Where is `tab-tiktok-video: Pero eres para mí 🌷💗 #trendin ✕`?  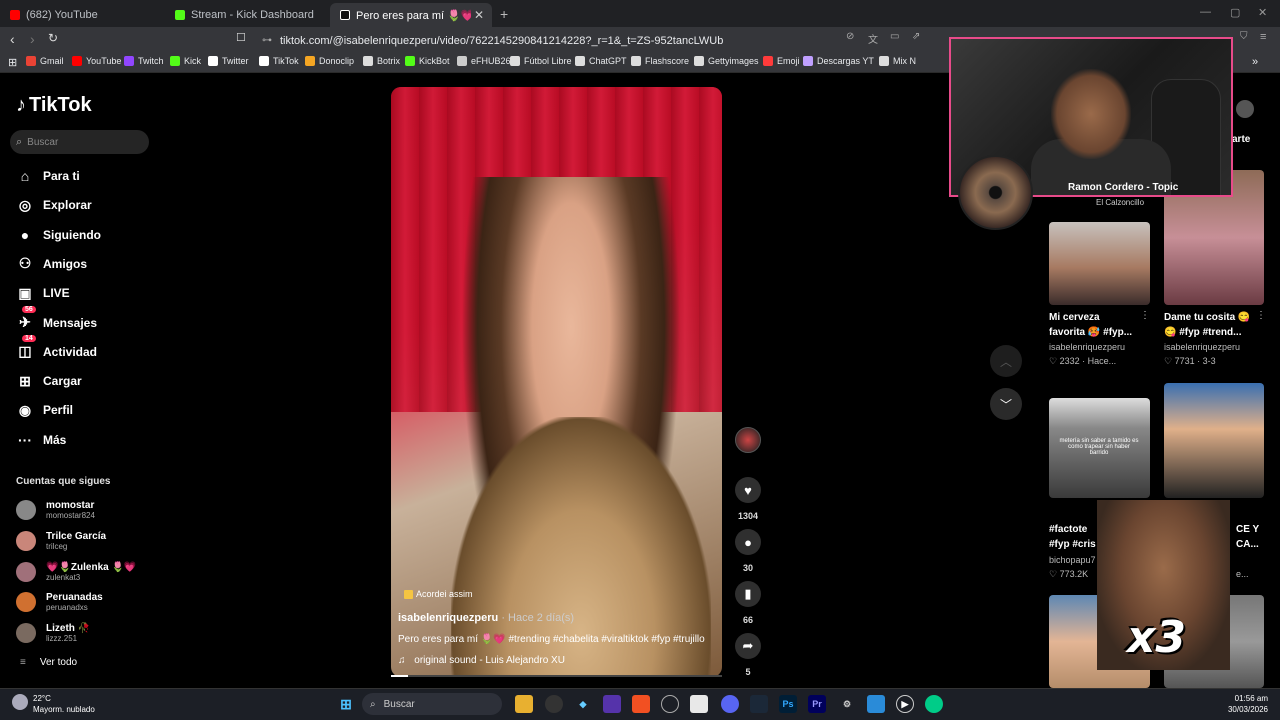 tab-tiktok-video: Pero eres para mí 🌷💗 #trendin ✕ is located at coordinates (411, 15).